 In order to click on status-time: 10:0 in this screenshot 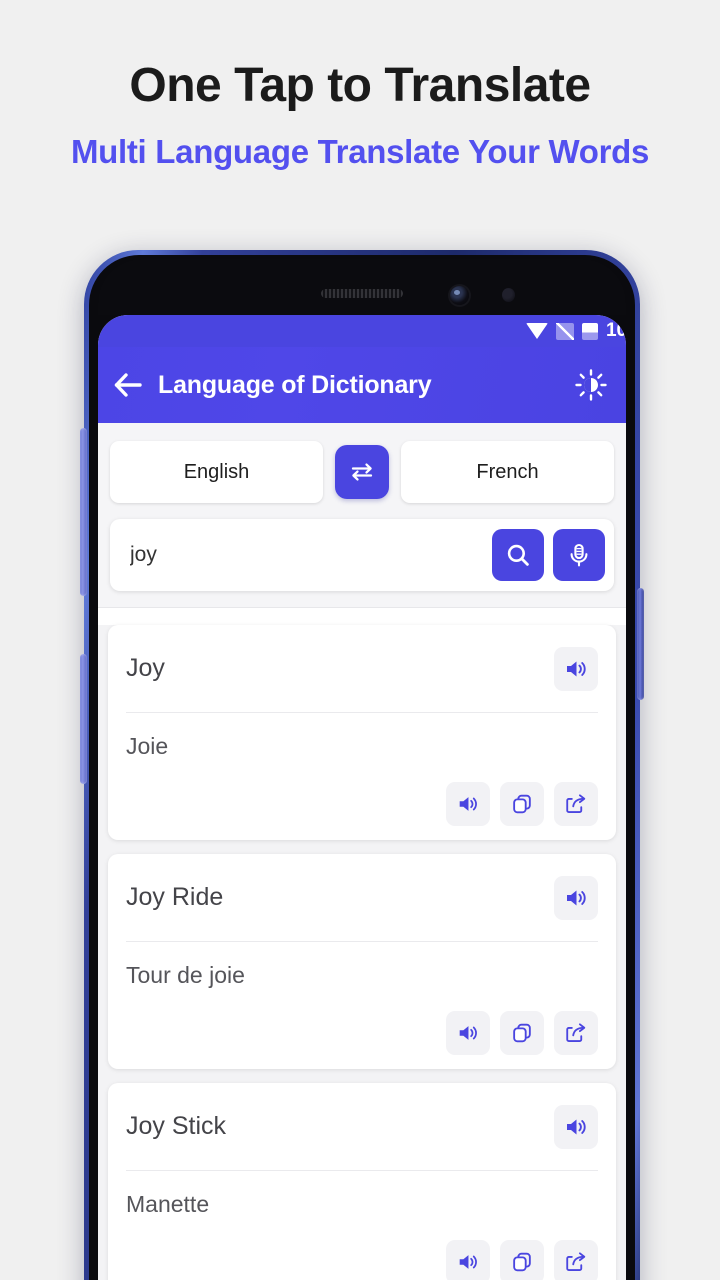, I will do `click(615, 330)`.